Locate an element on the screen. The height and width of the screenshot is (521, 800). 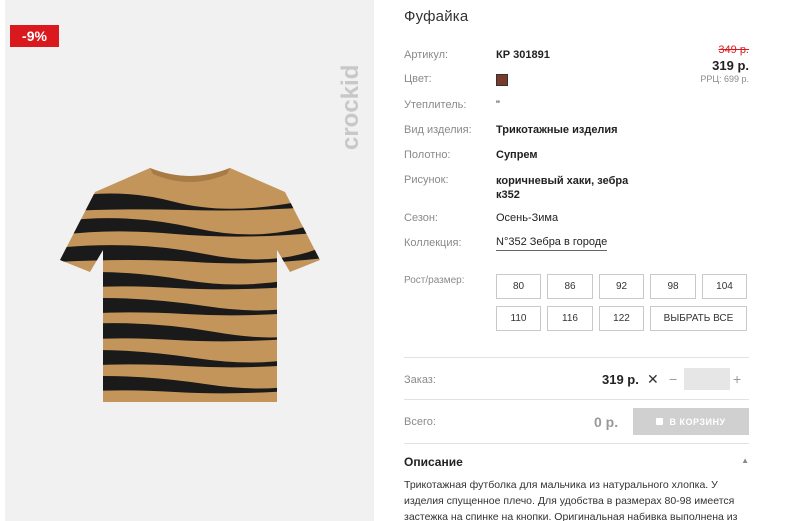
order-price: 319 р. is located at coordinates (620, 379).